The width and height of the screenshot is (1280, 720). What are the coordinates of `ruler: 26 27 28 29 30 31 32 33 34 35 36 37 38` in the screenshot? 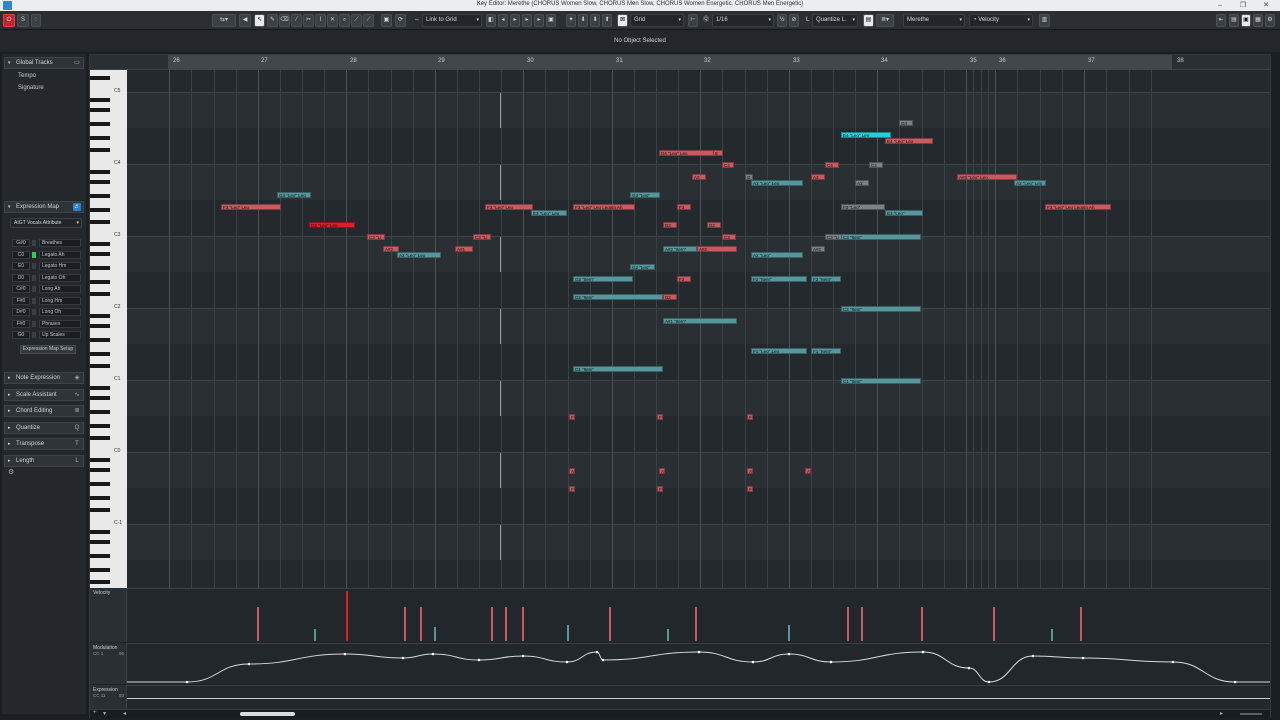 It's located at (680, 62).